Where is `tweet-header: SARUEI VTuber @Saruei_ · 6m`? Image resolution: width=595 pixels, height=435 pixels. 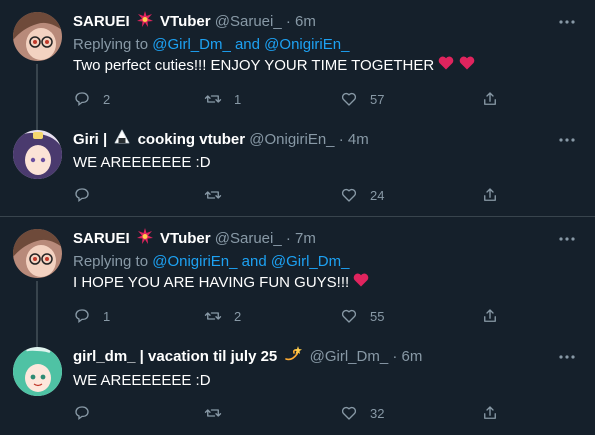 tweet-header: SARUEI VTuber @Saruei_ · 6m is located at coordinates (194, 21).